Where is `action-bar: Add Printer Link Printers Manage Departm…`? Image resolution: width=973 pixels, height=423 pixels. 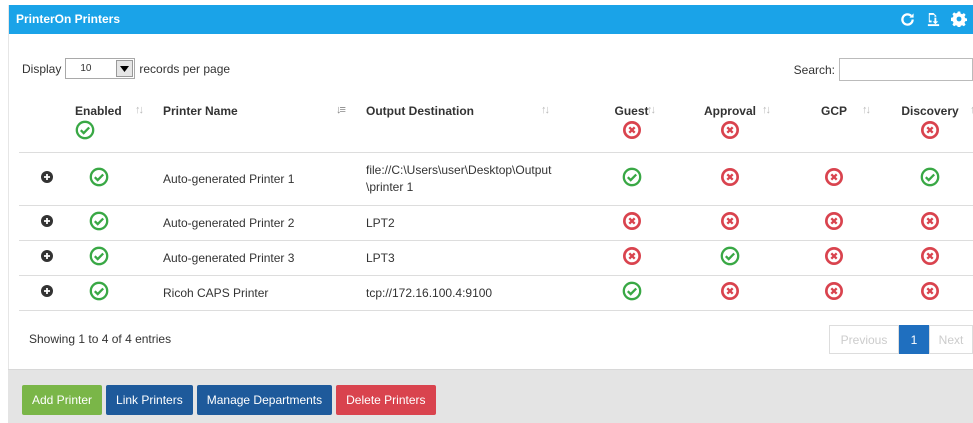 action-bar: Add Printer Link Printers Manage Departm… is located at coordinates (490, 396).